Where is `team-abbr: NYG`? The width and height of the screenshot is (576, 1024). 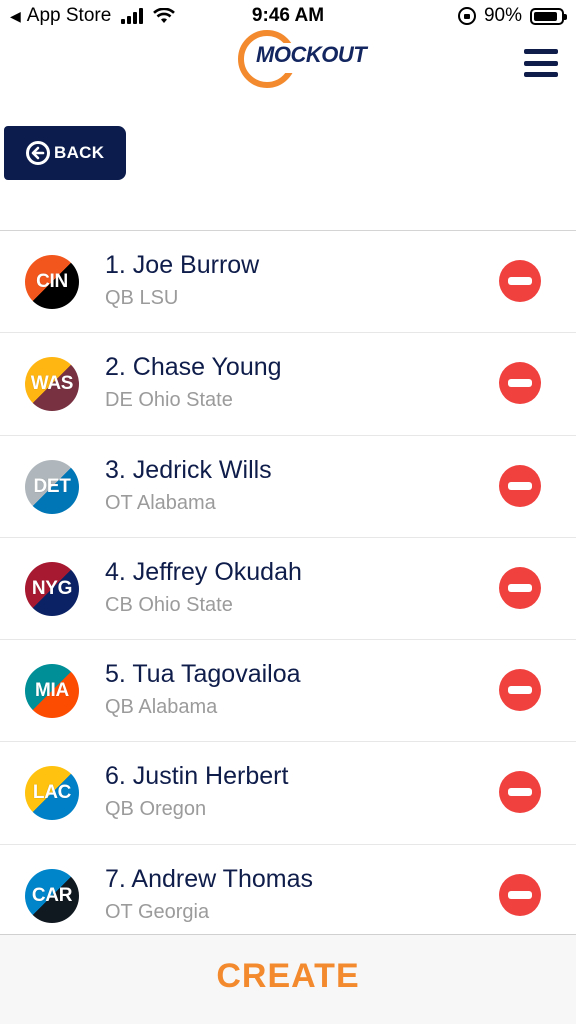
team-abbr: NYG is located at coordinates (52, 588).